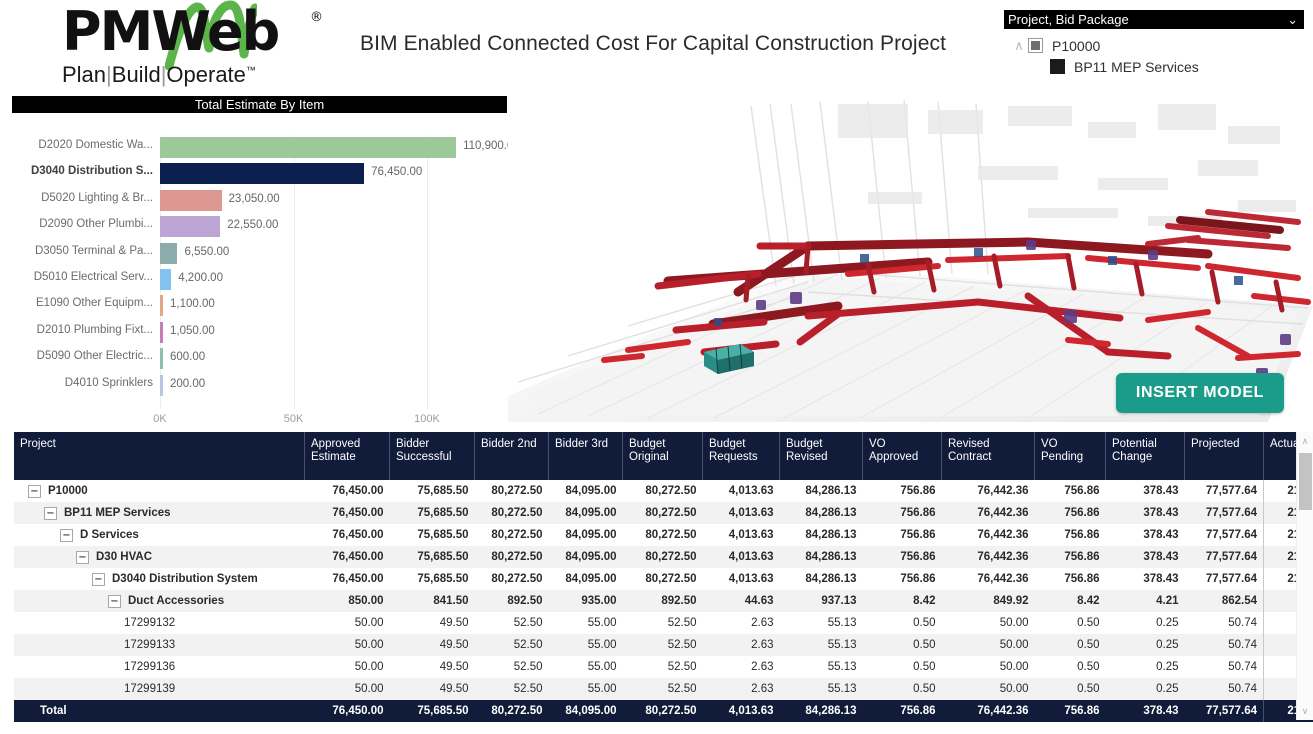 This screenshot has height=734, width=1313. What do you see at coordinates (511, 711) in the screenshot?
I see `total-cell: 80,272.50` at bounding box center [511, 711].